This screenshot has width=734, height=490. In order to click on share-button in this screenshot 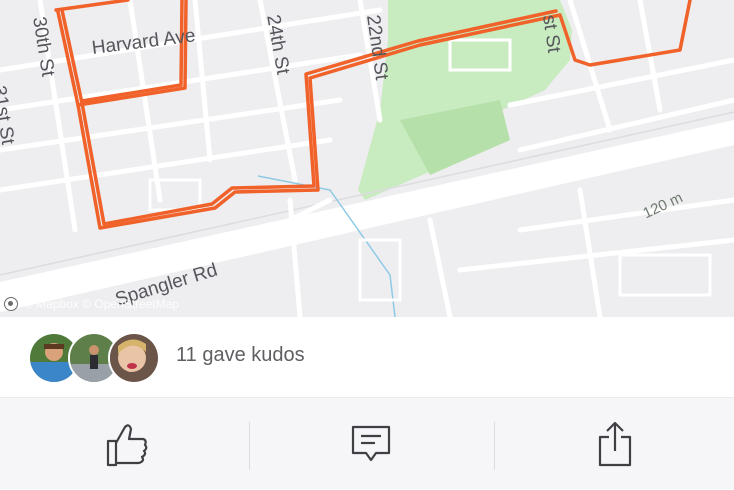, I will do `click(615, 444)`.